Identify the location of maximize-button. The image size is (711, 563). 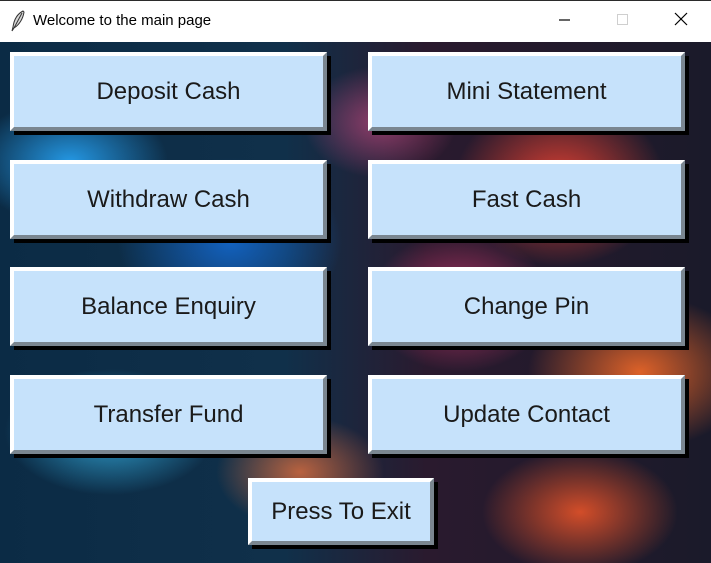
(623, 21).